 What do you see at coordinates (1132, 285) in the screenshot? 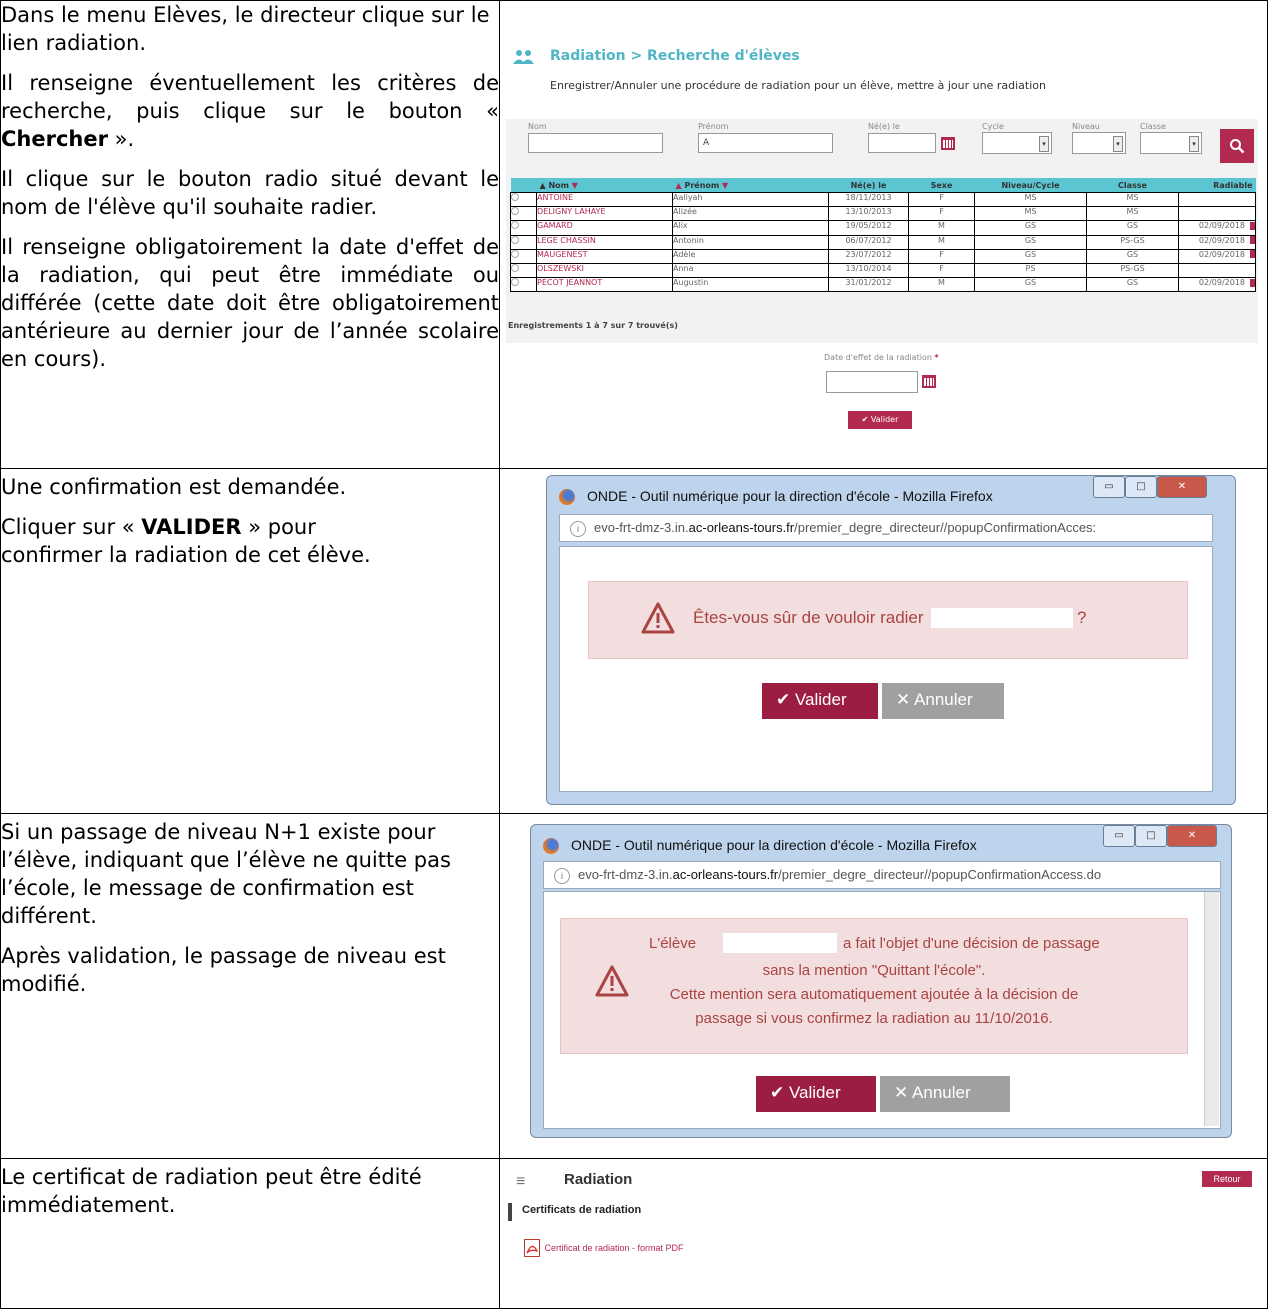
I see `classe-cell: GS` at bounding box center [1132, 285].